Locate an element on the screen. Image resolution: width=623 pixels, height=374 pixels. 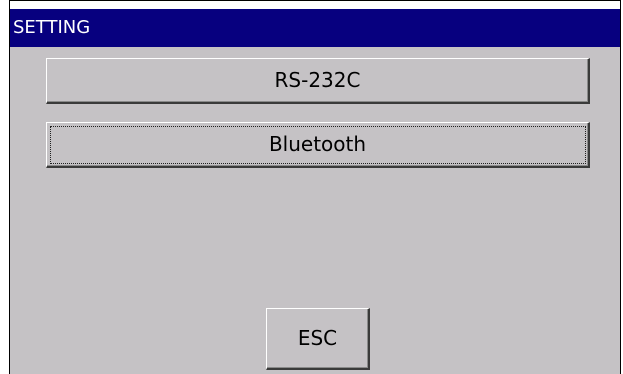
rs232c-button-label: RS-232C is located at coordinates (317, 80).